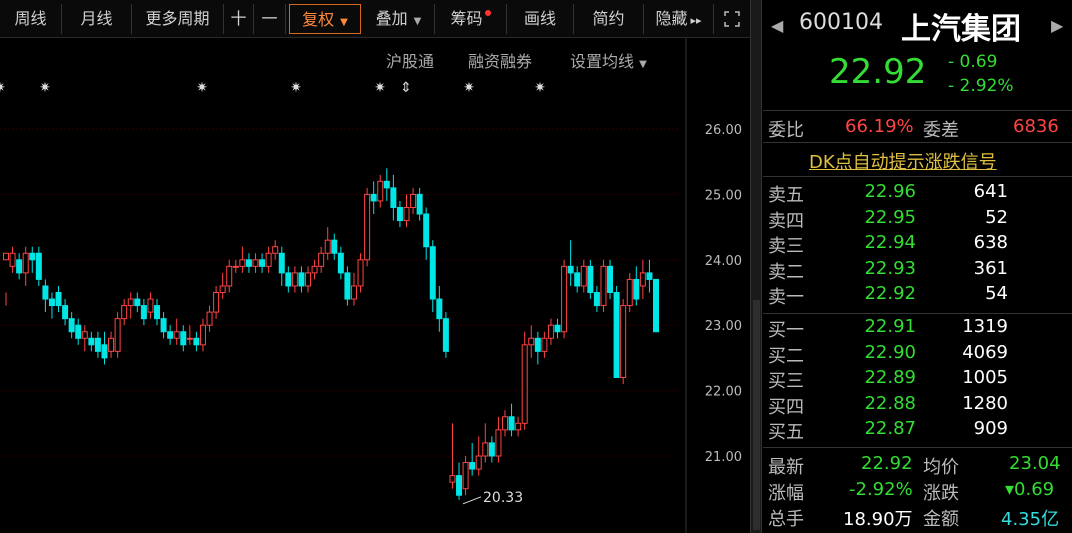  What do you see at coordinates (270, 19) in the screenshot?
I see `line-button: 一` at bounding box center [270, 19].